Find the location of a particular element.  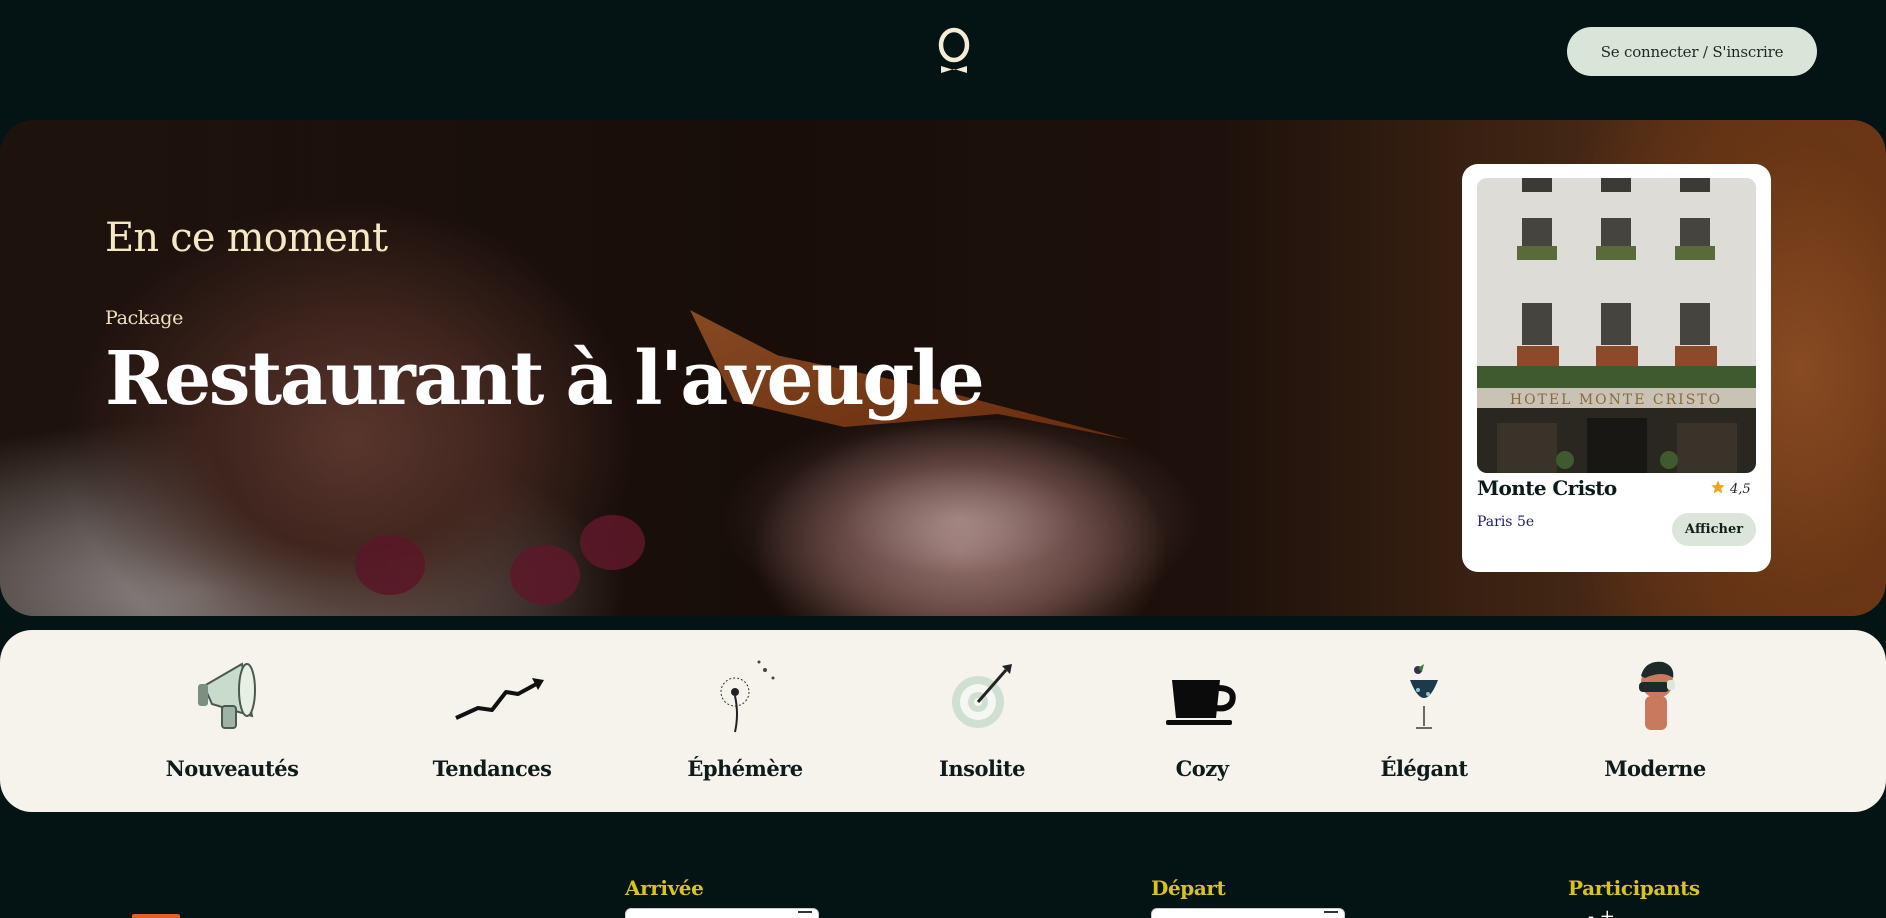

hotel-name: Monte Cristo is located at coordinates (1547, 488).